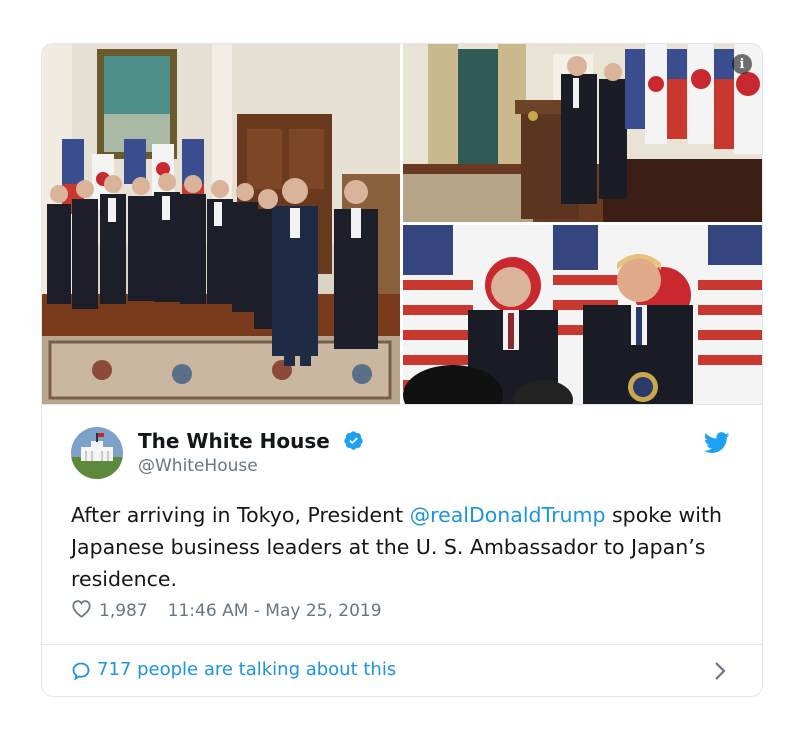  I want to click on display-name: The White House, so click(251, 442).